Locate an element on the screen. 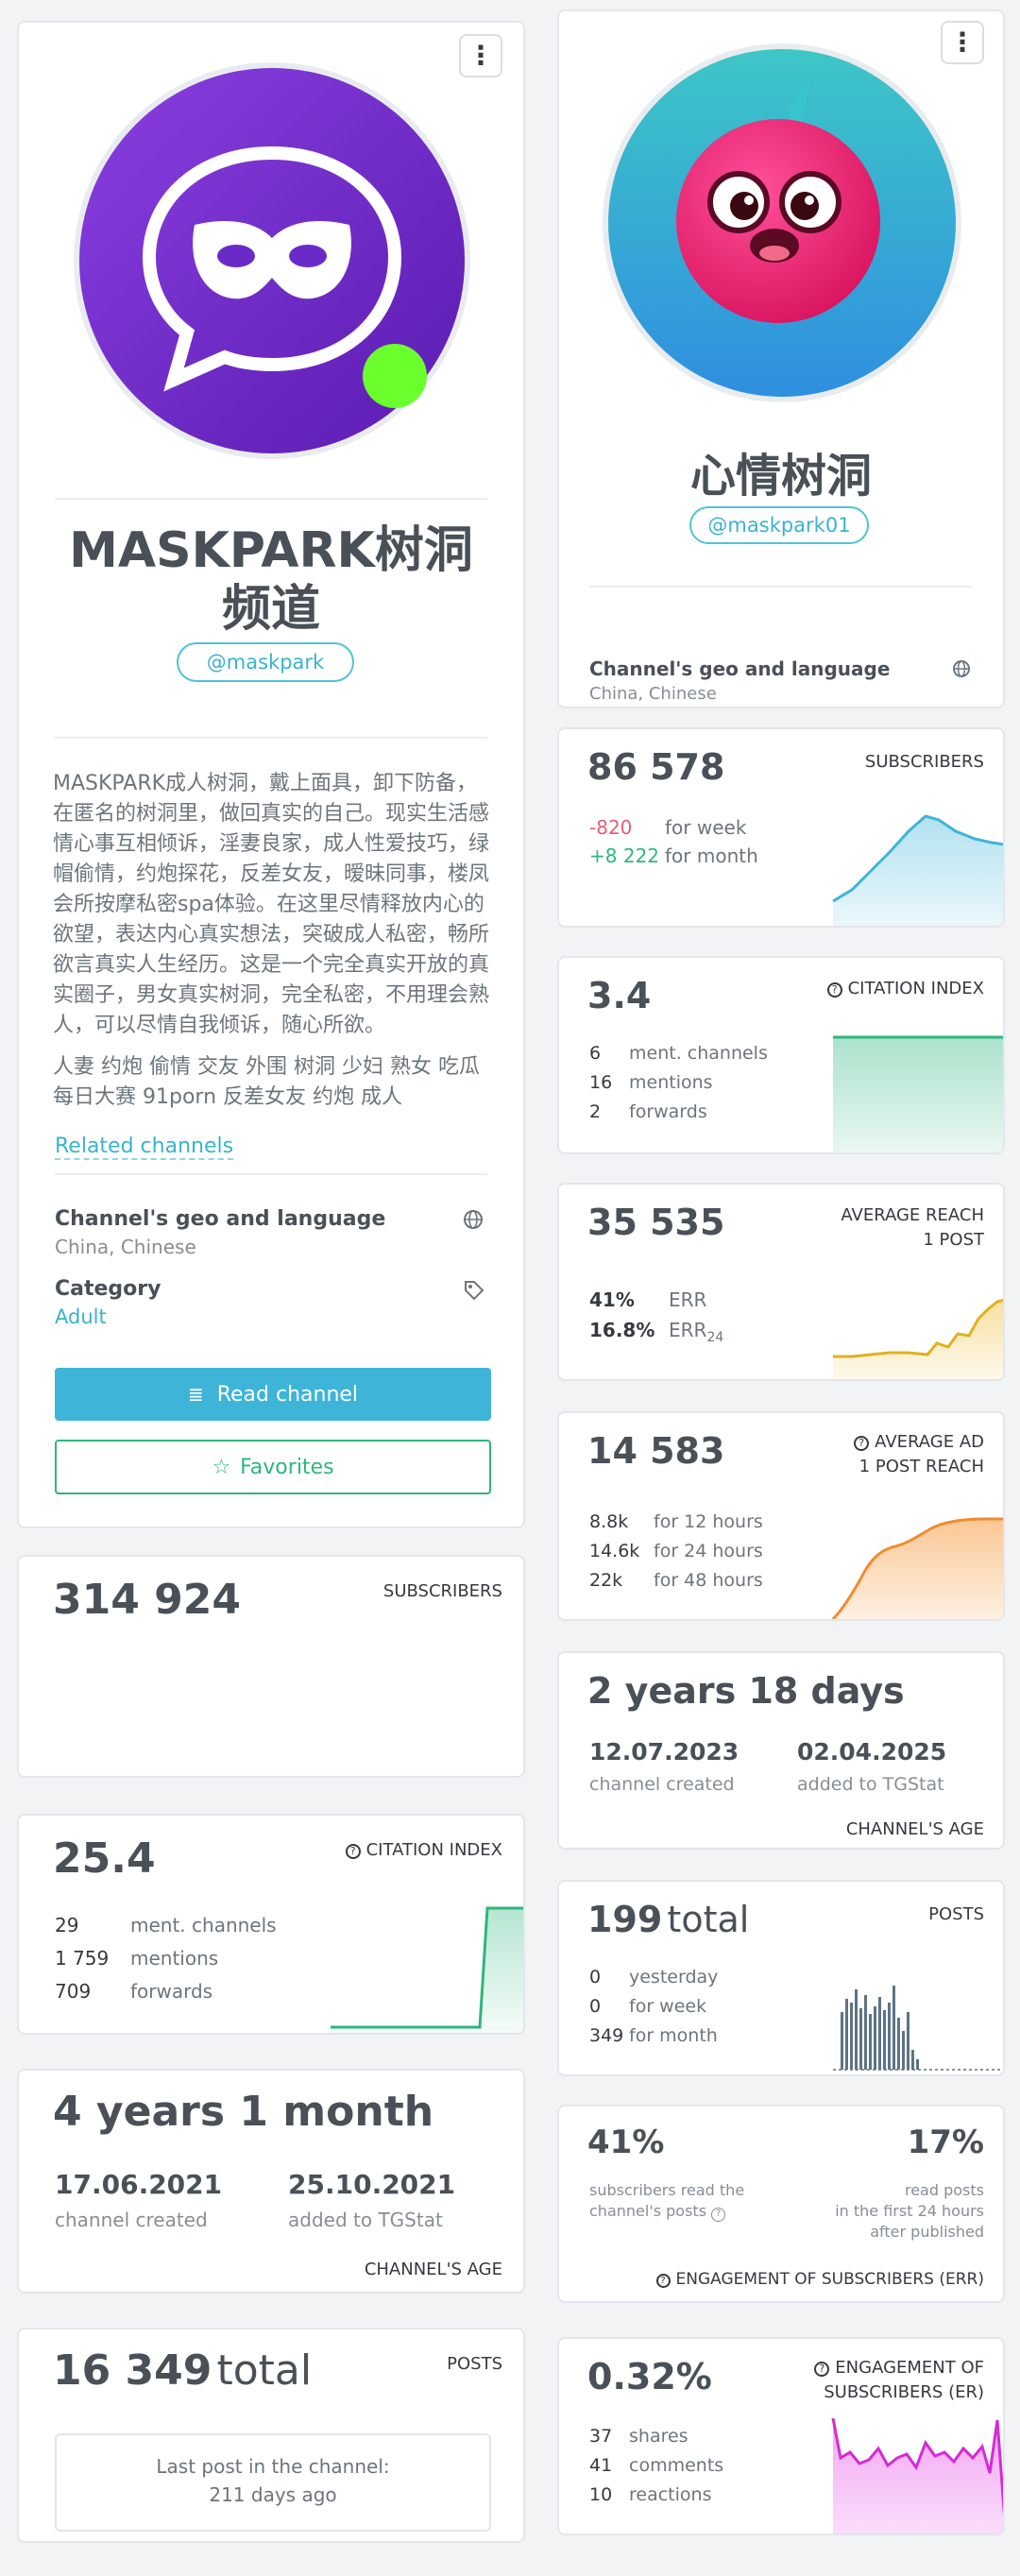 The width and height of the screenshot is (1020, 2576). posts-label-2: POSTS is located at coordinates (956, 1914).